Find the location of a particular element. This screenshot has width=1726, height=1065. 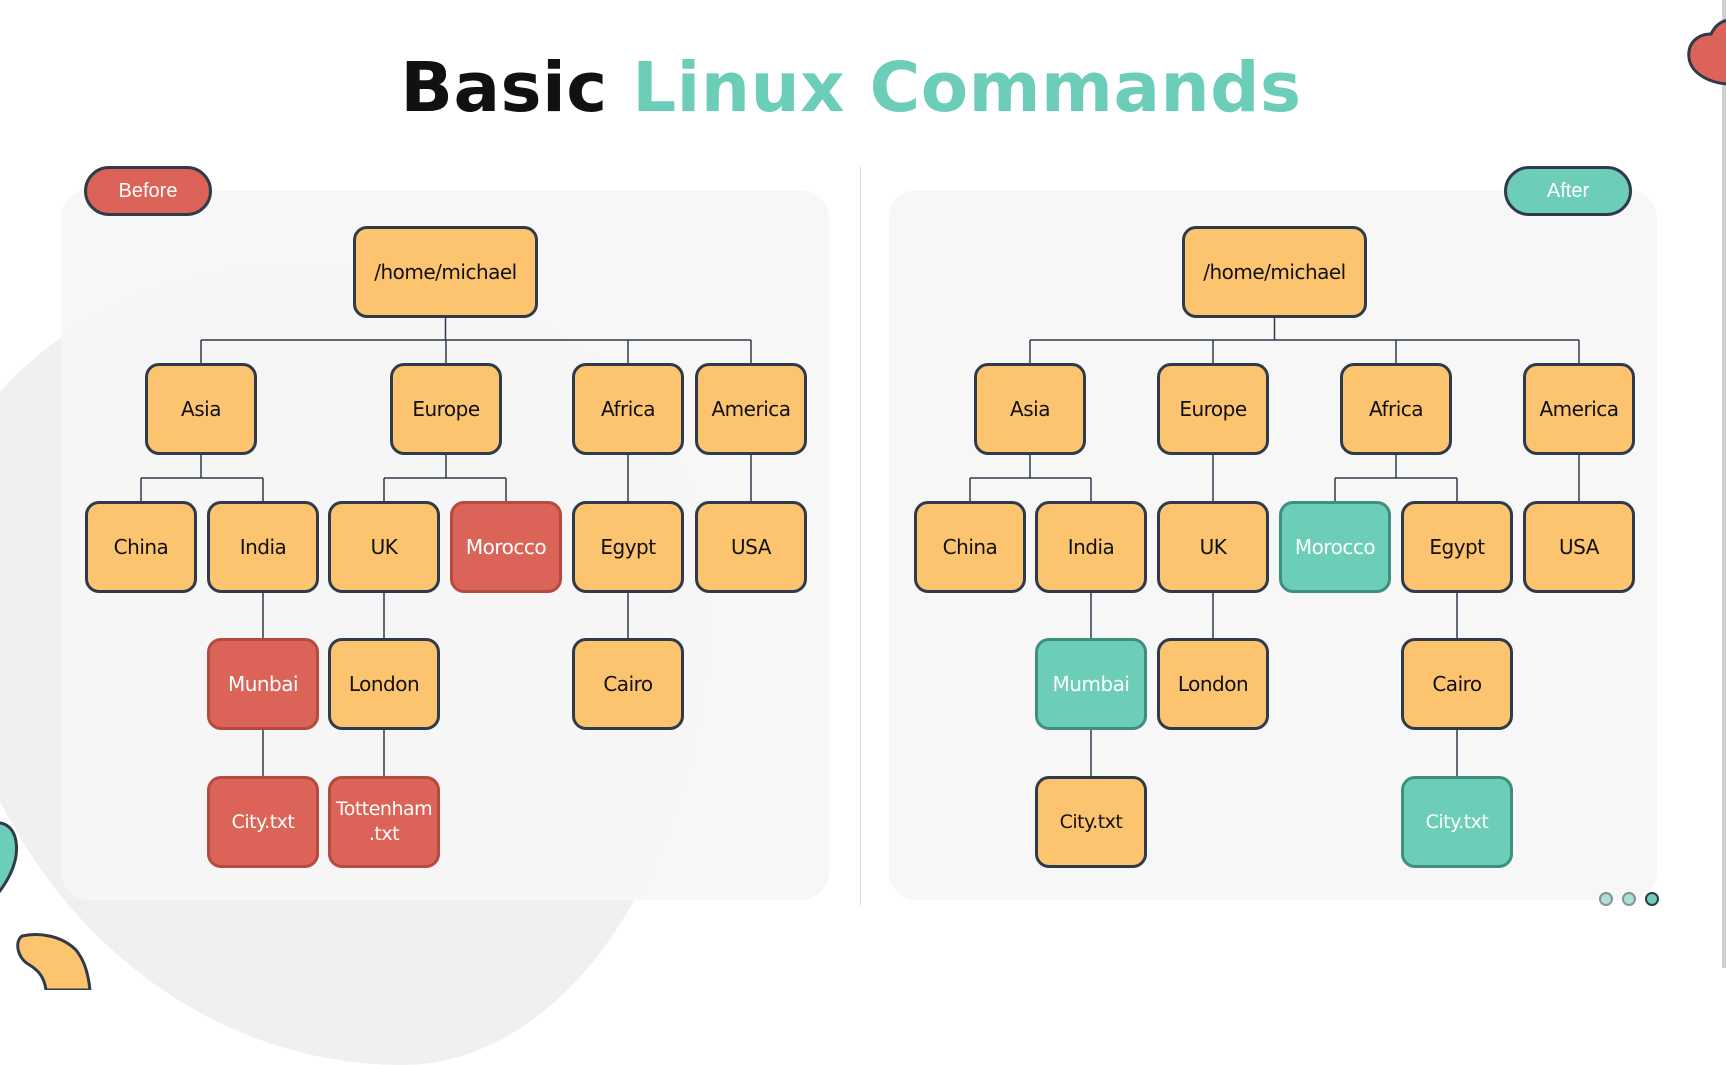

before-node-india: India is located at coordinates (263, 547).